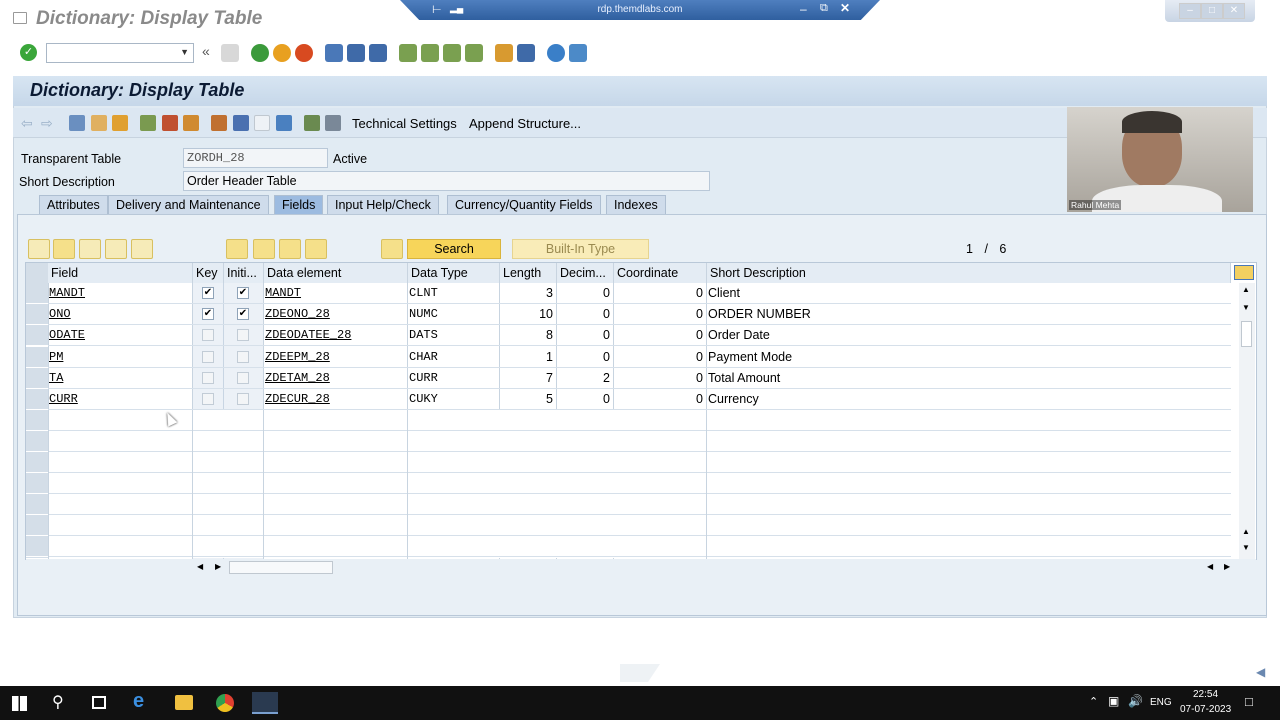  What do you see at coordinates (208, 273) in the screenshot?
I see `col-header-key: Key` at bounding box center [208, 273].